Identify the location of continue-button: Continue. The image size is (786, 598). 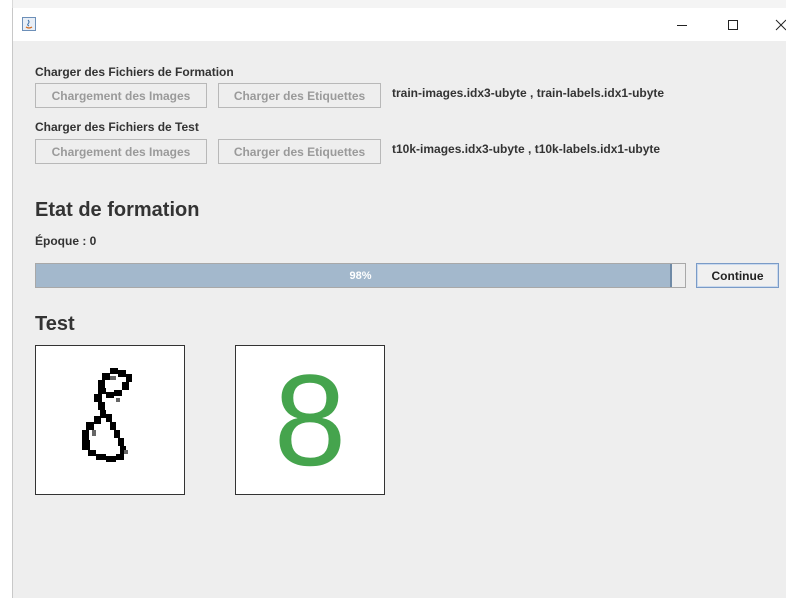
(737, 275).